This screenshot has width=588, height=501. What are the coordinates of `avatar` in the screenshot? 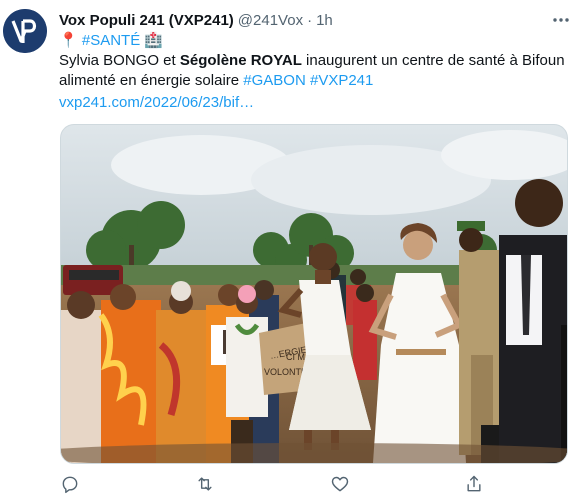 It's located at (25, 31).